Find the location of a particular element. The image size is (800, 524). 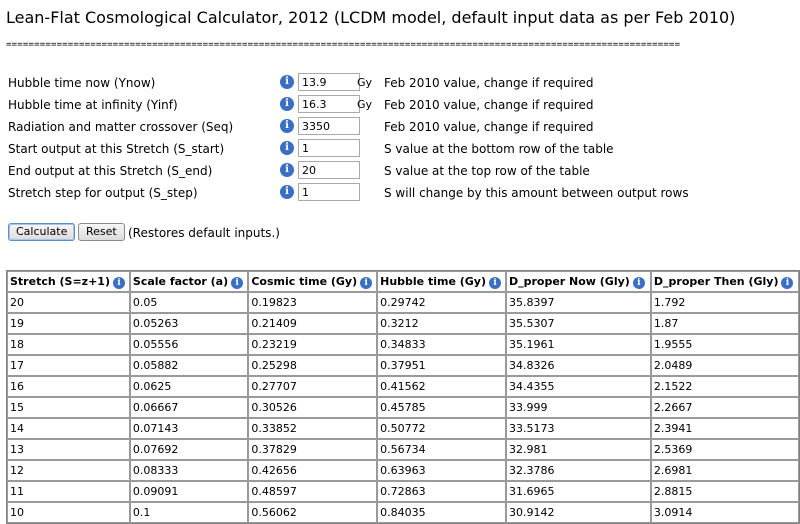

column-header-label: Hubble time (Gy) is located at coordinates (433, 281).